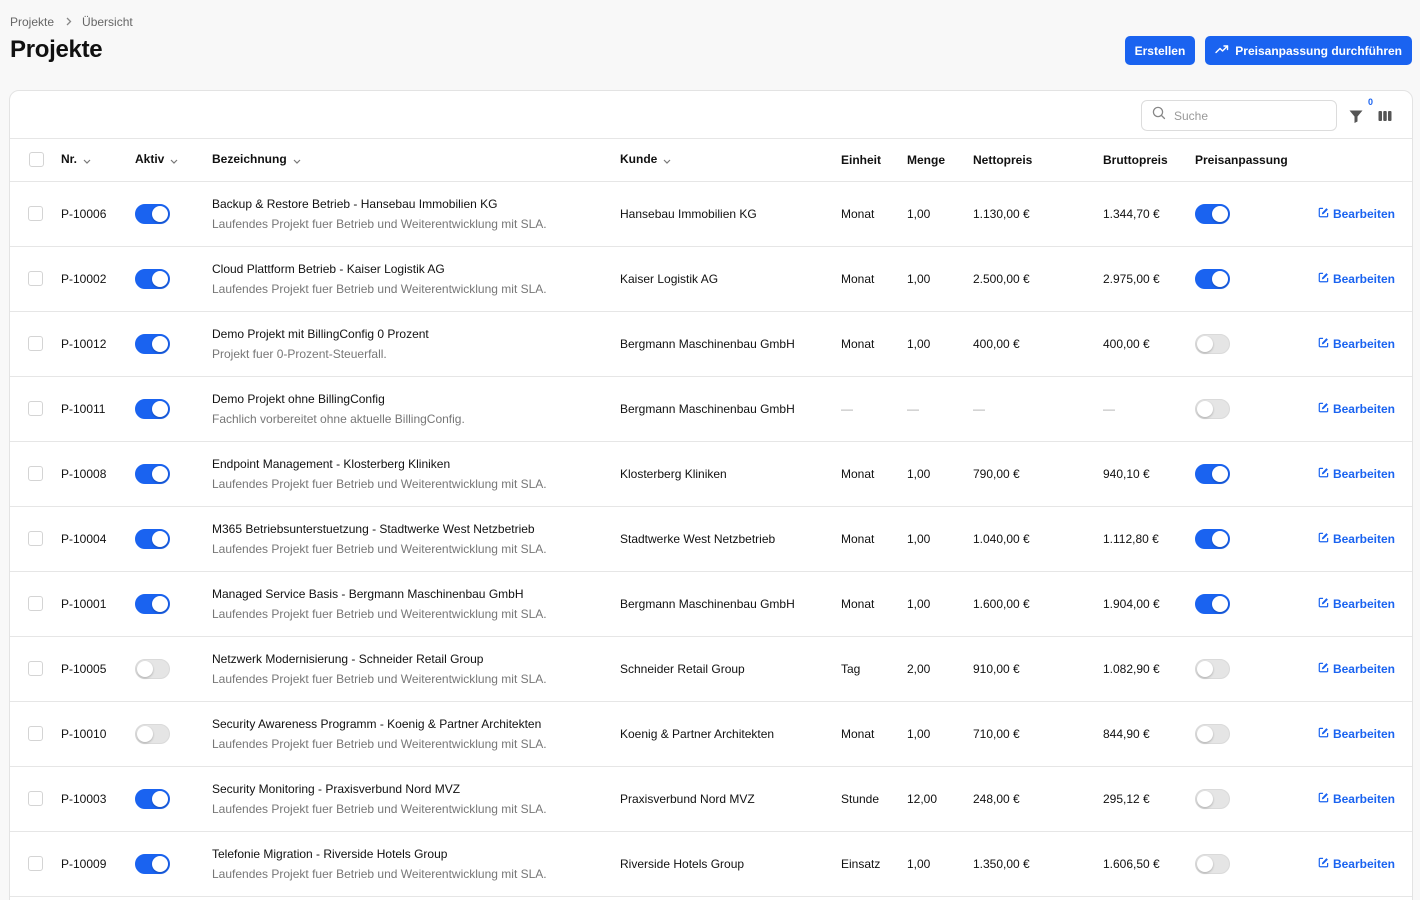 Image resolution: width=1420 pixels, height=900 pixels. I want to click on create-button: Erstellen, so click(1160, 50).